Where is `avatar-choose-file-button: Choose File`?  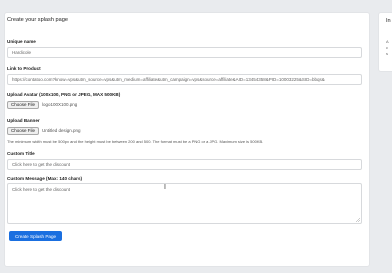 avatar-choose-file-button: Choose File is located at coordinates (23, 104).